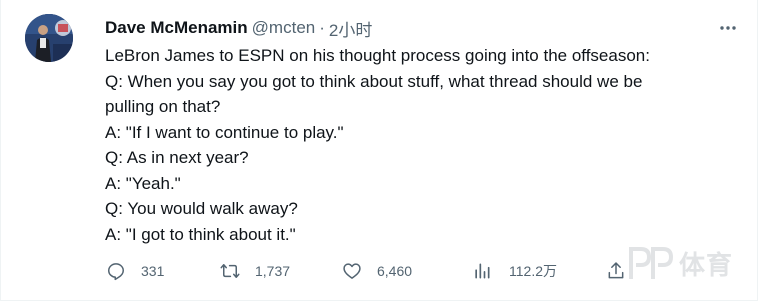  What do you see at coordinates (533, 271) in the screenshot?
I see `views-count: 112.2万` at bounding box center [533, 271].